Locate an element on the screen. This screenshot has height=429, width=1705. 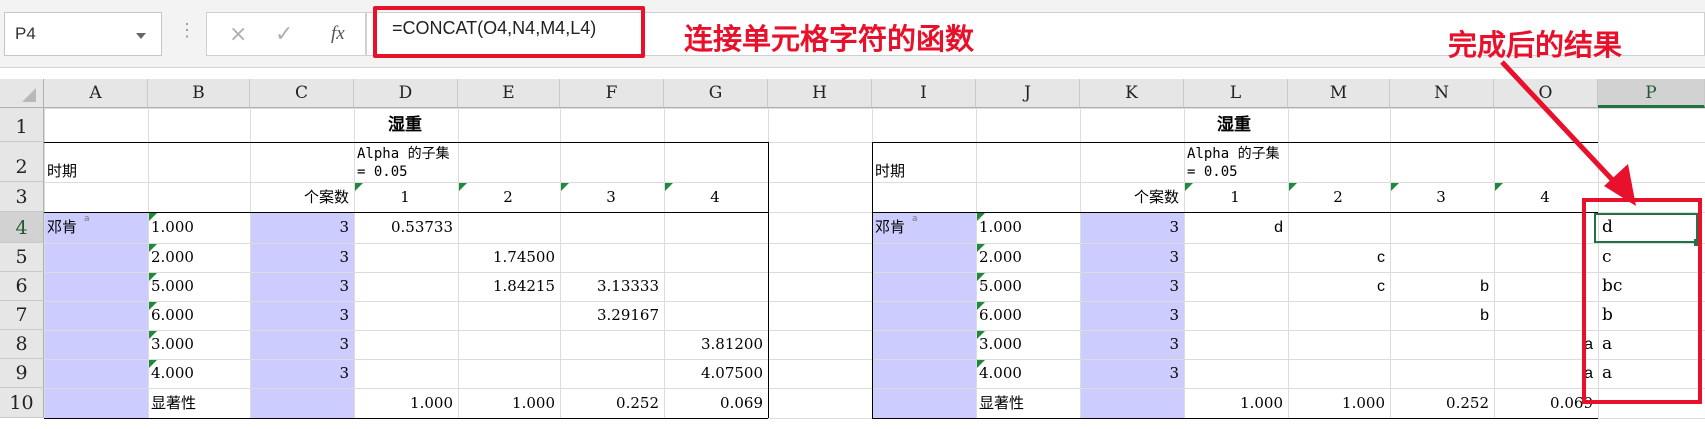
column-header-e: E is located at coordinates (509, 93).